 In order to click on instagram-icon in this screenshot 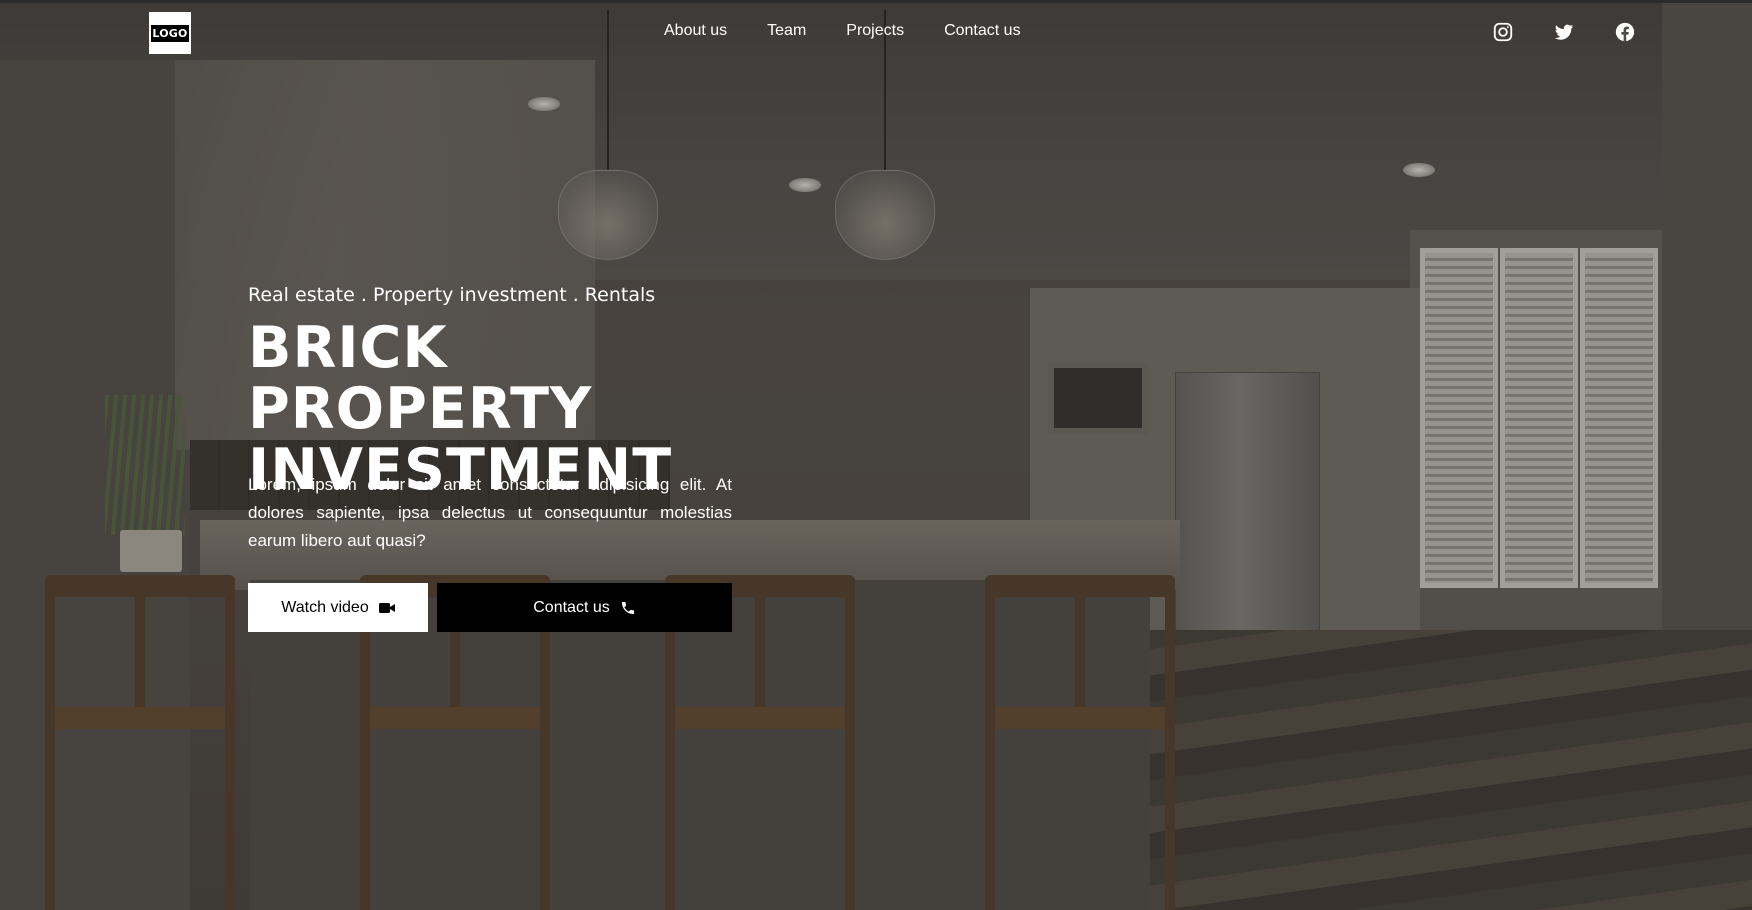, I will do `click(1503, 32)`.